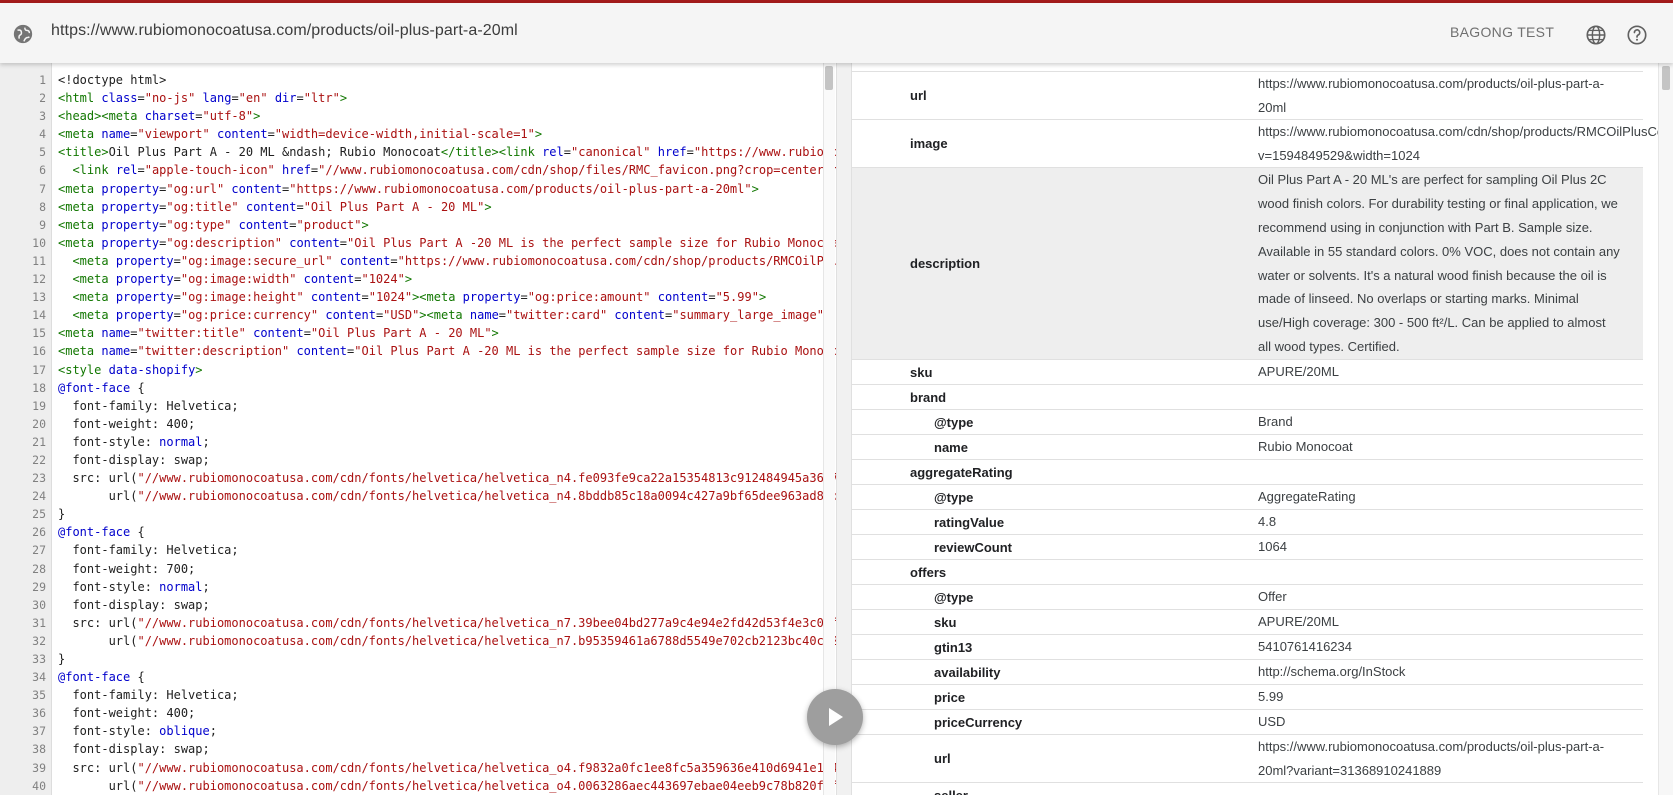  Describe the element at coordinates (1247, 397) in the screenshot. I see `property-row: brand` at that location.